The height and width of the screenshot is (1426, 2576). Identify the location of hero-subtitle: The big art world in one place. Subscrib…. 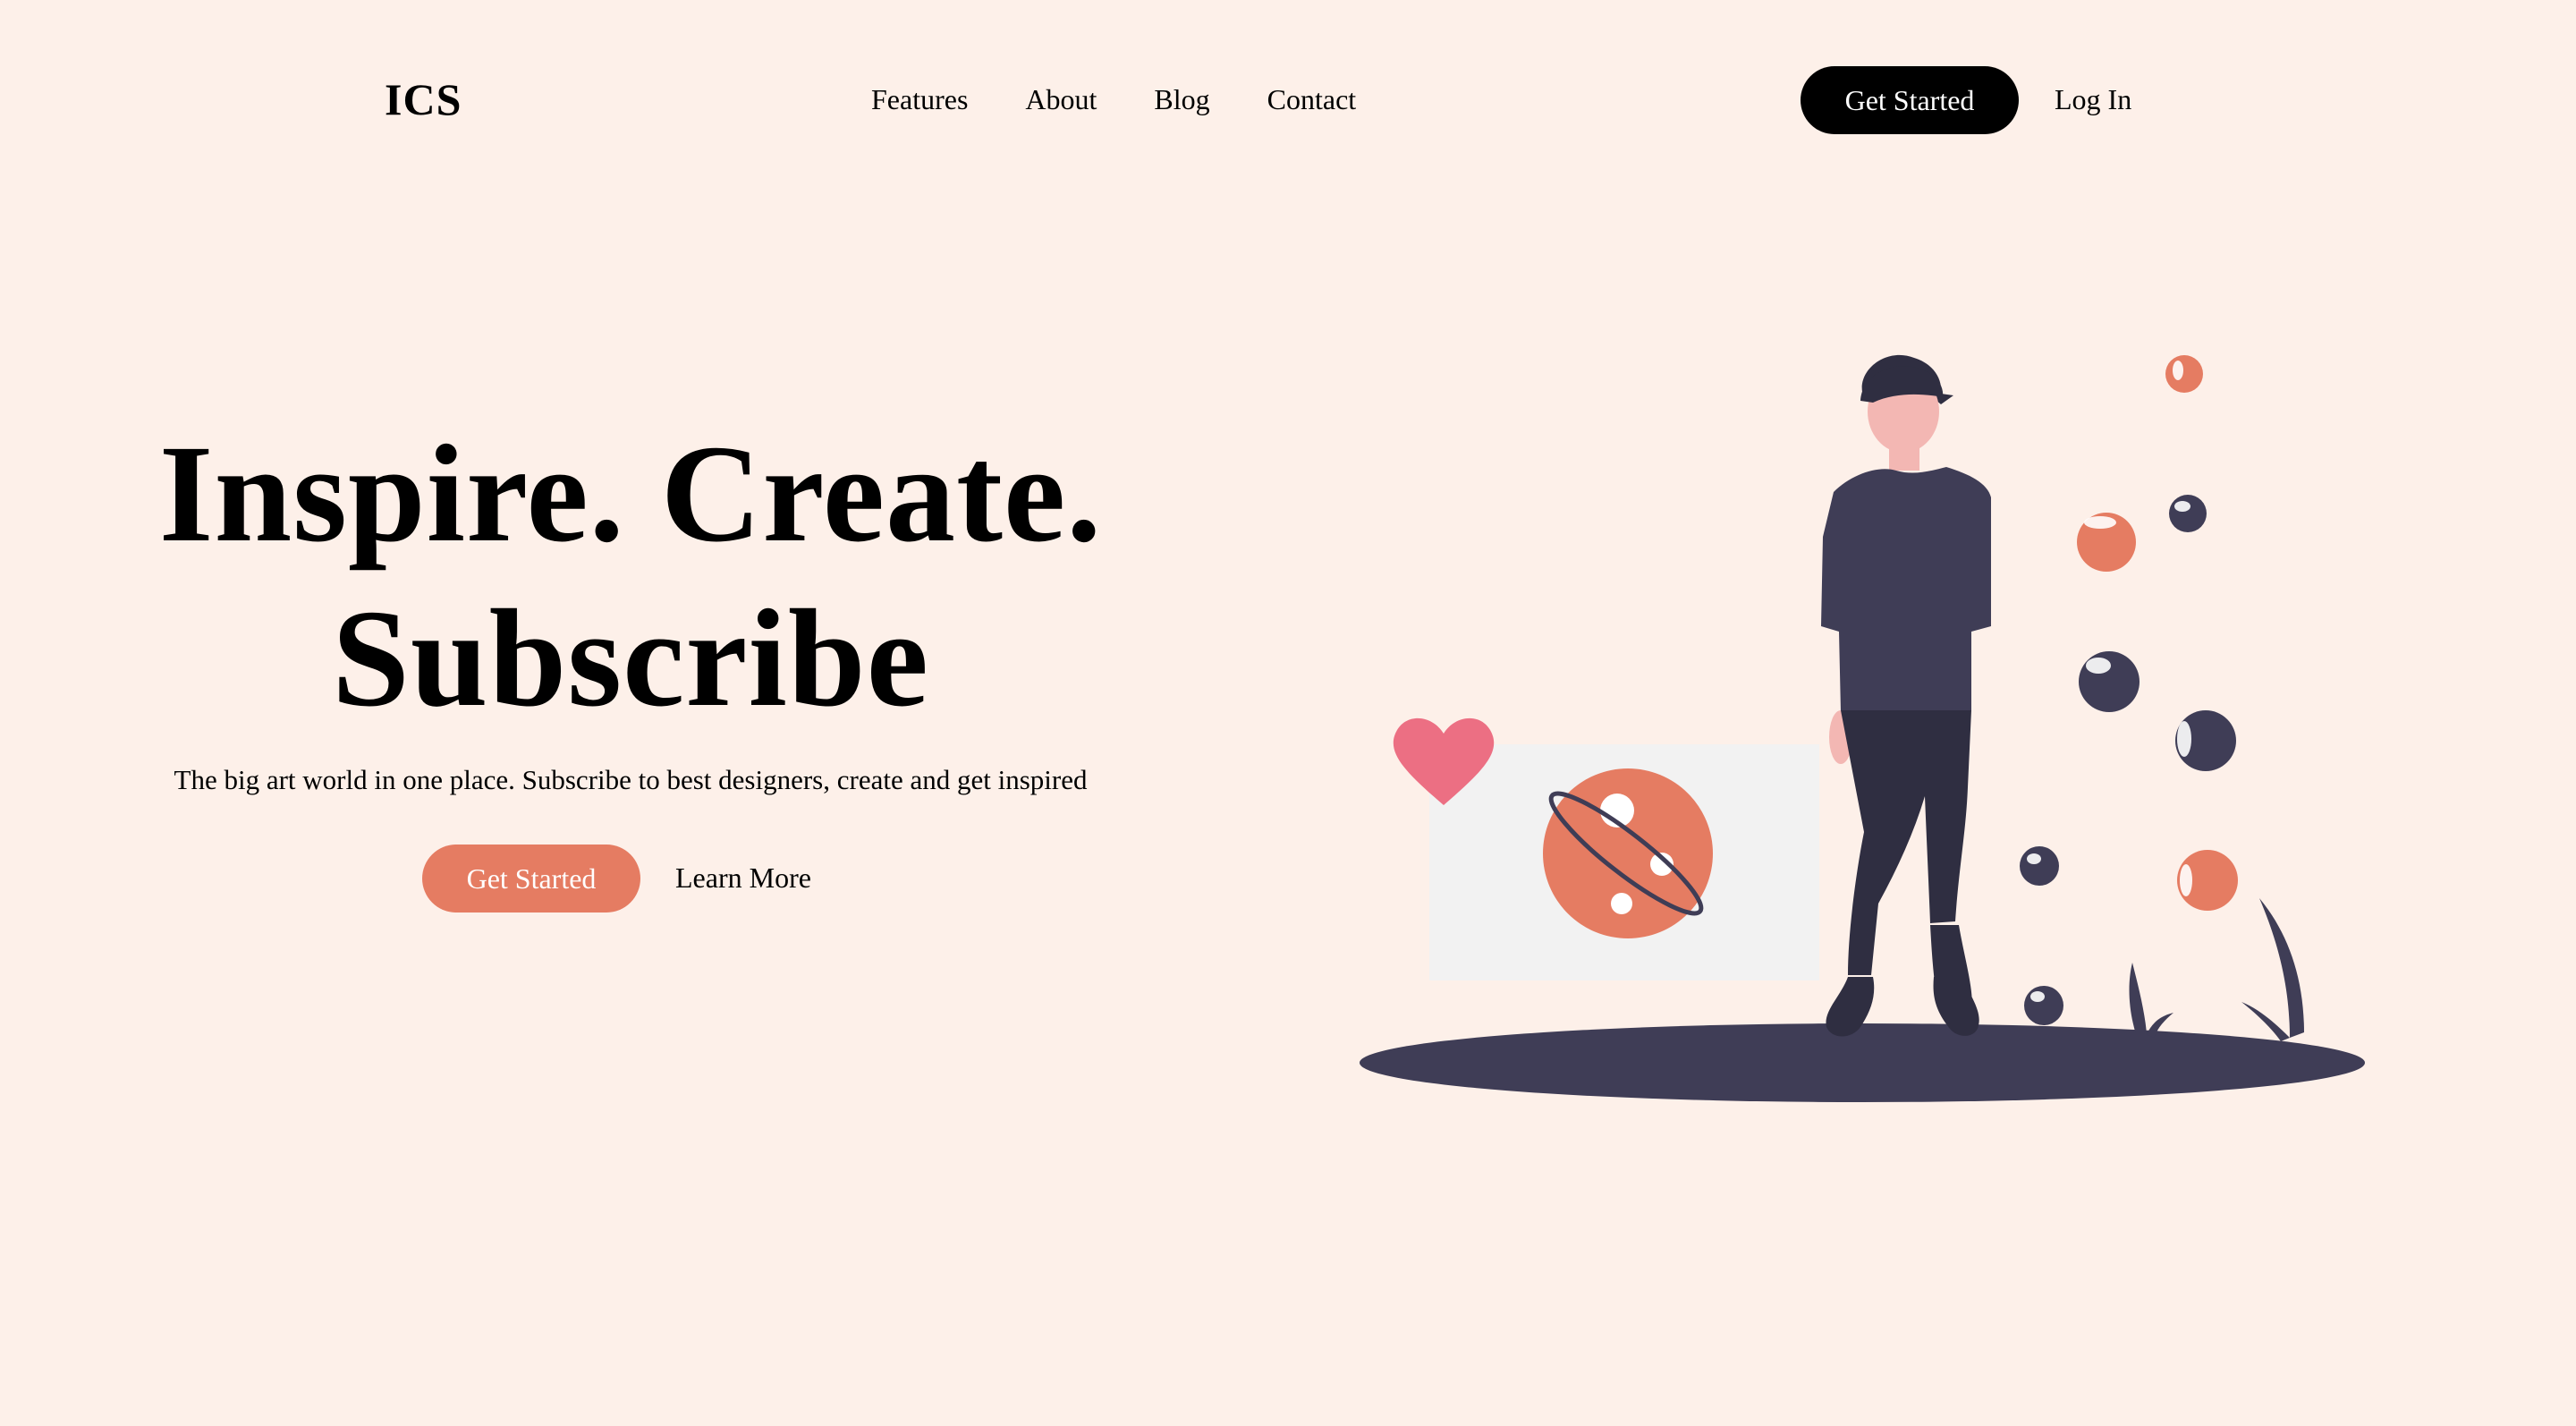
(631, 780).